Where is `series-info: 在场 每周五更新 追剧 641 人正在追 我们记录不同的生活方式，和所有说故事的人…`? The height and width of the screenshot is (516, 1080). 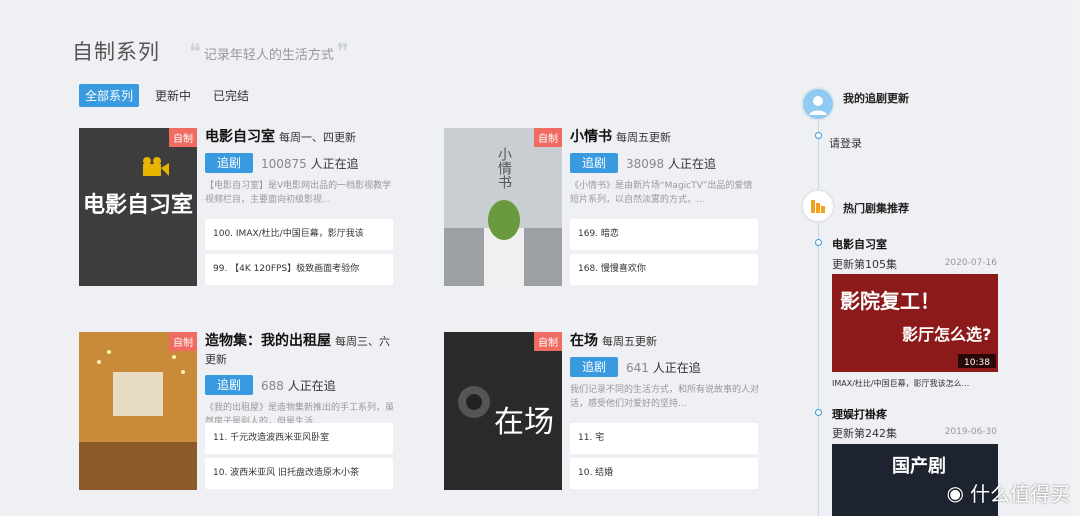
series-info: 在场 每周五更新 追剧 641 人正在追 我们记录不同的生活方式，和所有说故事的人… is located at coordinates (665, 371).